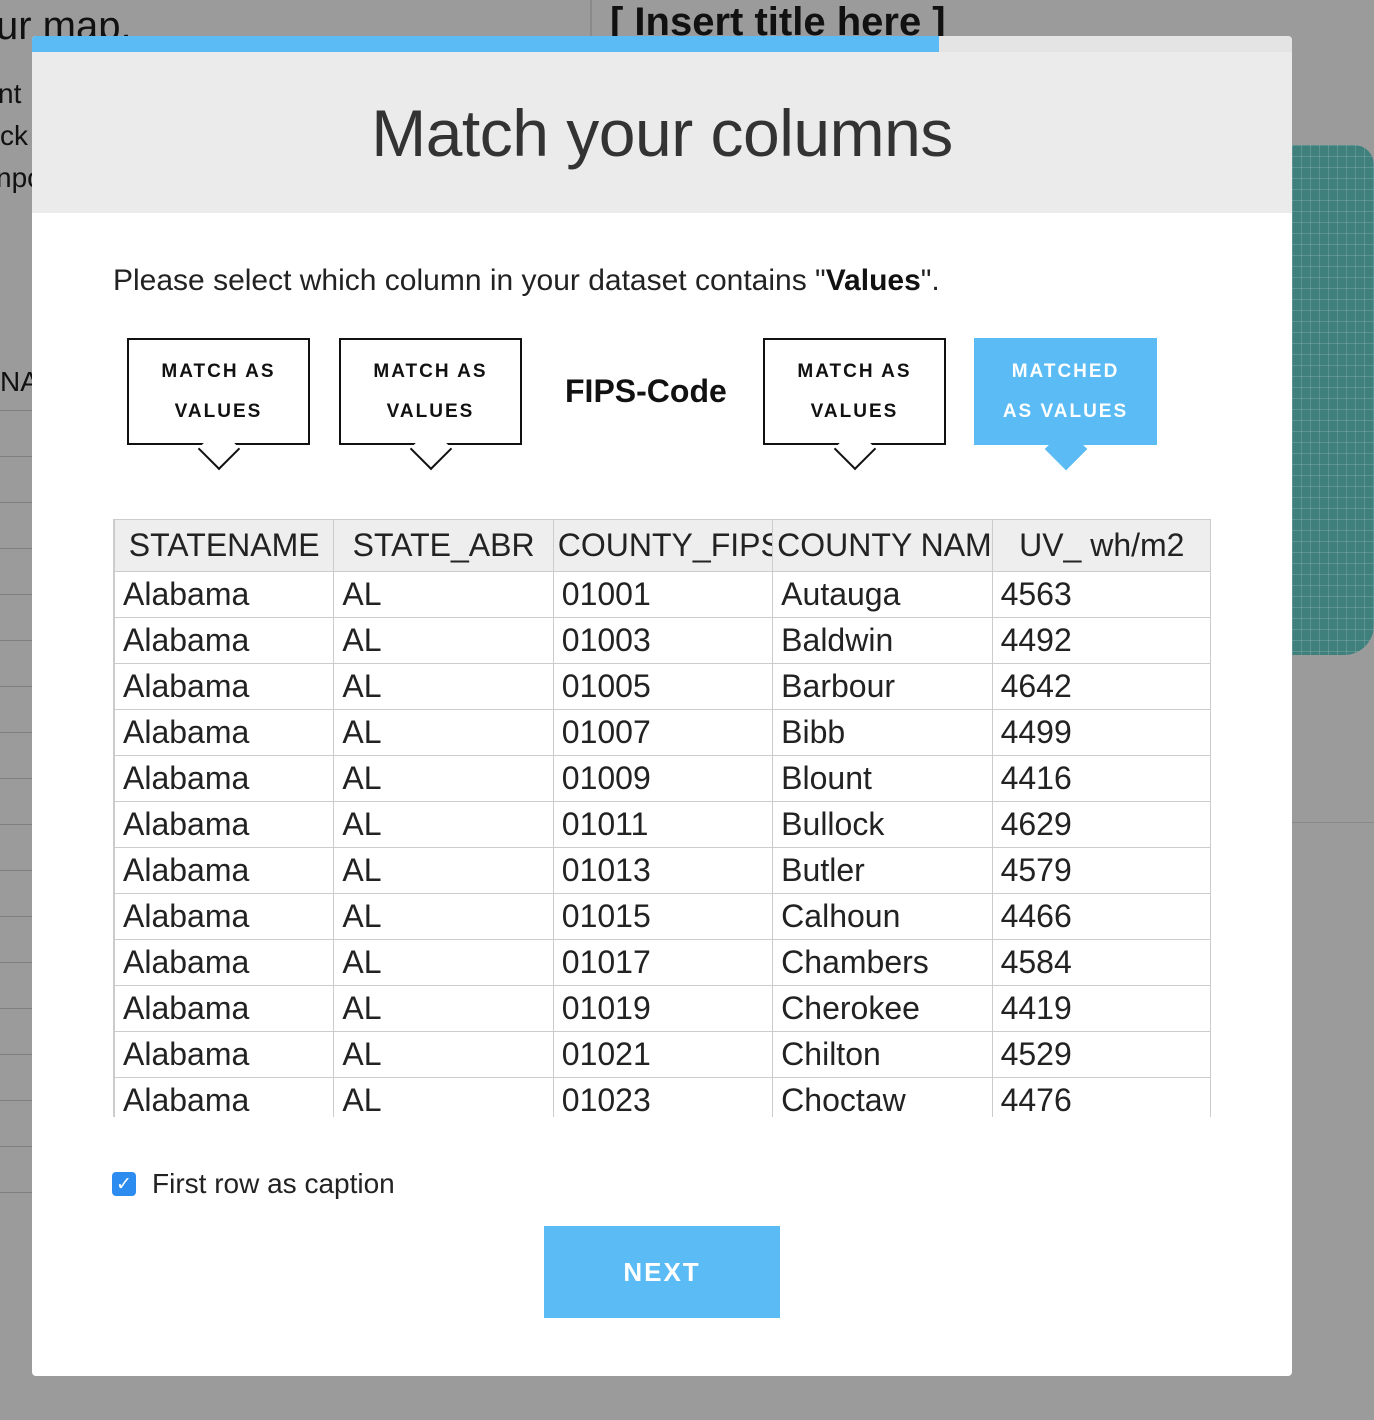 The width and height of the screenshot is (1374, 1420). I want to click on table-row: Alabama AL 01015 Calhoun 4466, so click(662, 916).